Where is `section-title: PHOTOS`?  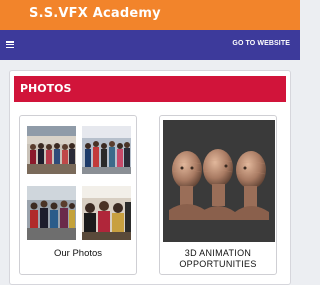 section-title: PHOTOS is located at coordinates (46, 88).